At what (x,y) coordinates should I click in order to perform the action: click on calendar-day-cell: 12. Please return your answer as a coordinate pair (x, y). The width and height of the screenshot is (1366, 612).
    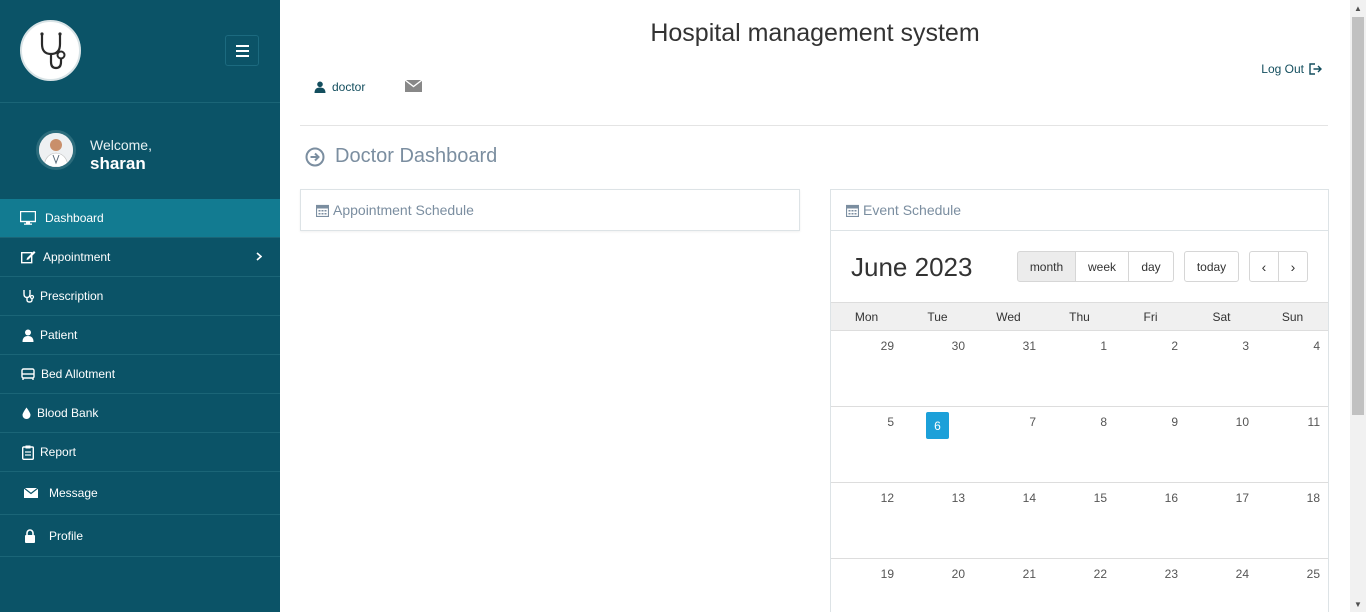
    Looking at the image, I should click on (866, 520).